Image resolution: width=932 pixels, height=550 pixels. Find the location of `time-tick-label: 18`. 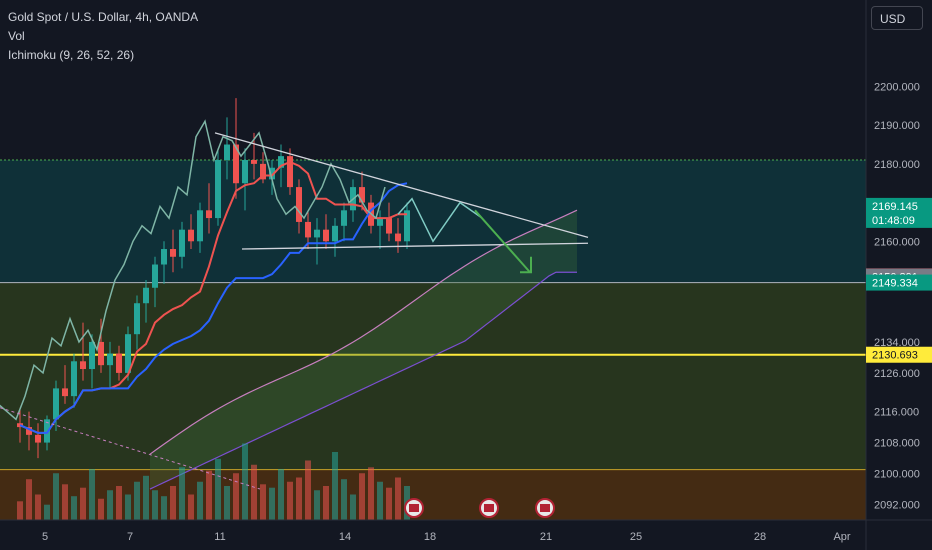

time-tick-label: 18 is located at coordinates (430, 537).